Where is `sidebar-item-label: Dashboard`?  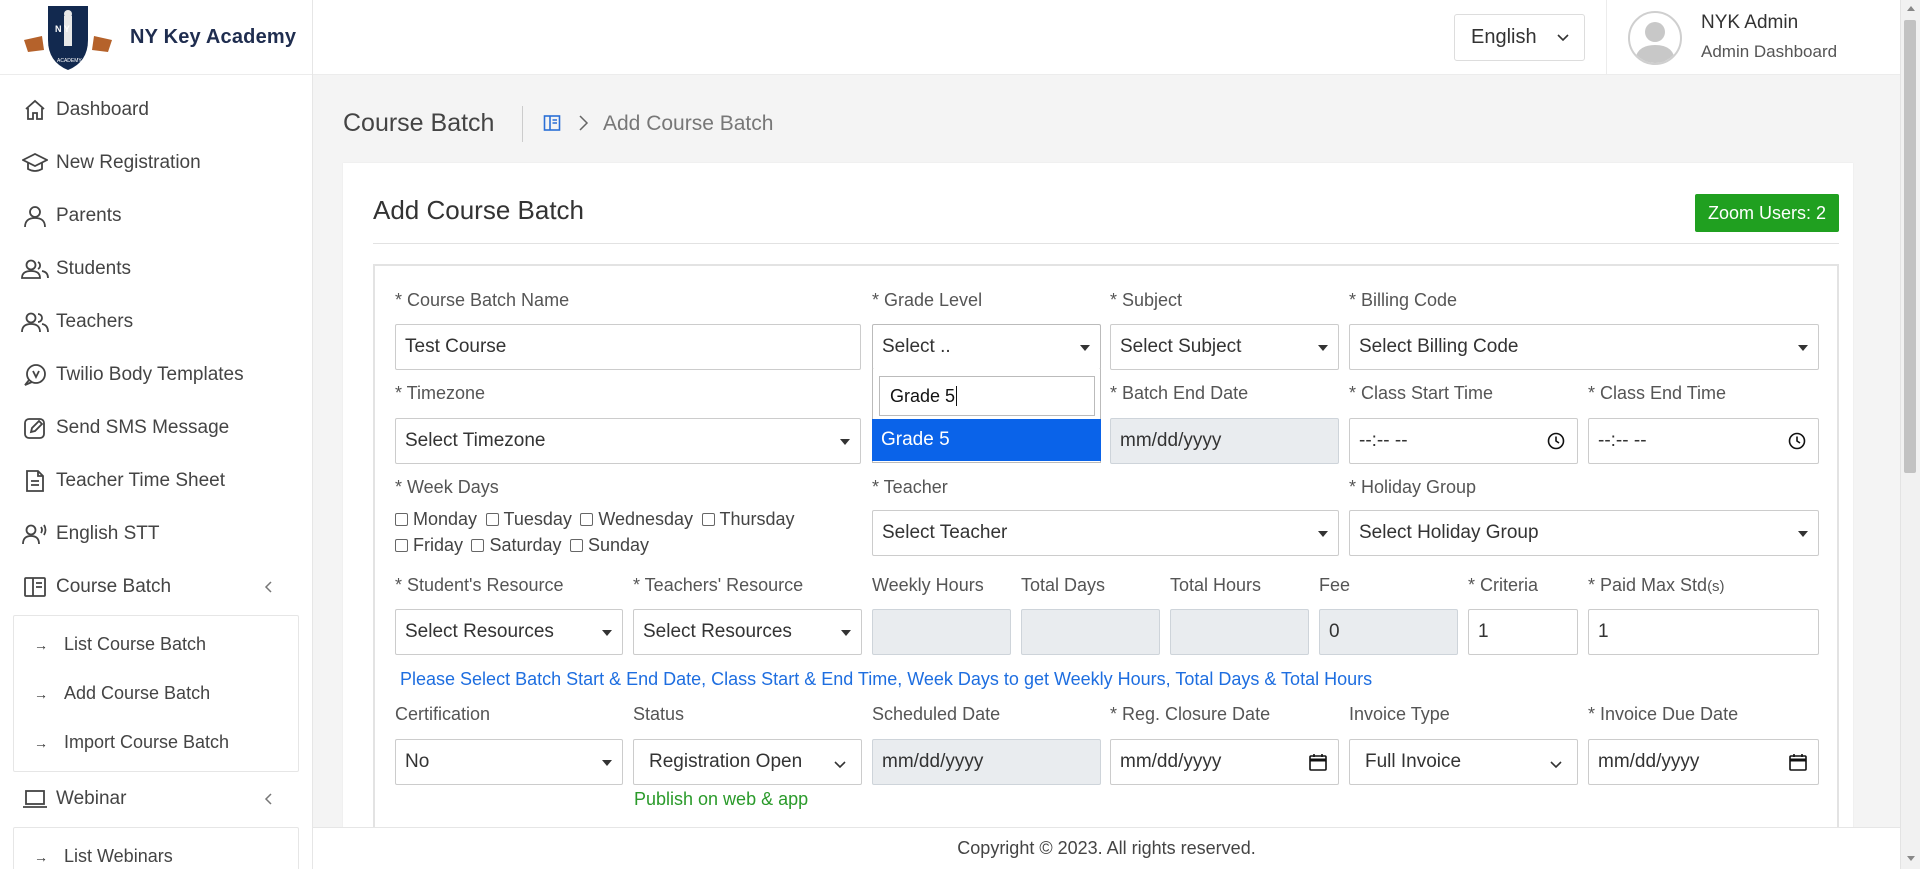 sidebar-item-label: Dashboard is located at coordinates (102, 109).